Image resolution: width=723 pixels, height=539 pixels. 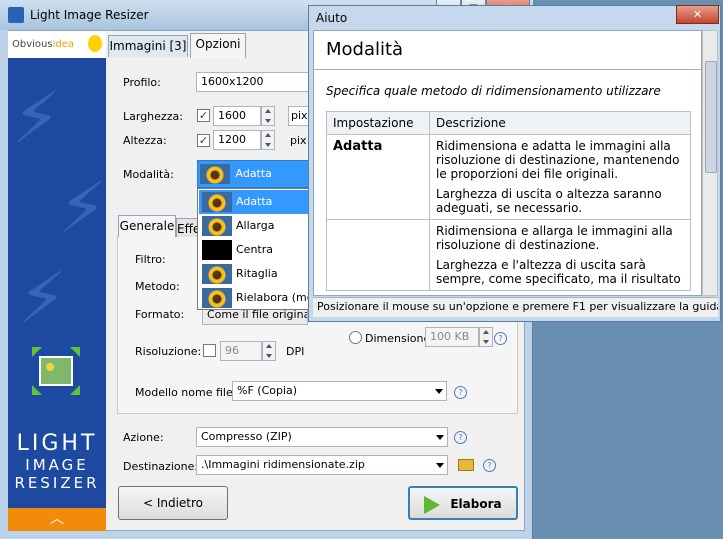 I want to click on profile-select: 1600x1200, so click(x=253, y=82).